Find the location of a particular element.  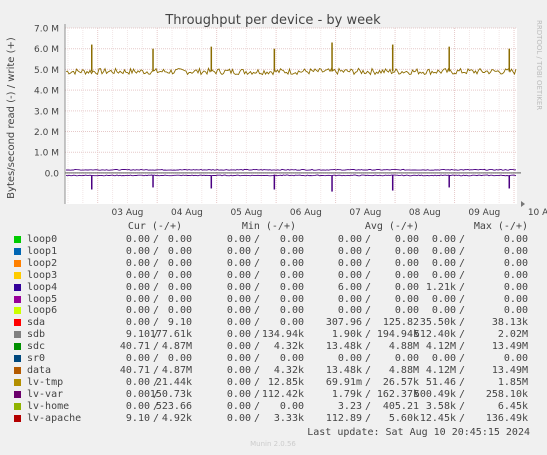

series-line-lv-var-write is located at coordinates (291, 169).